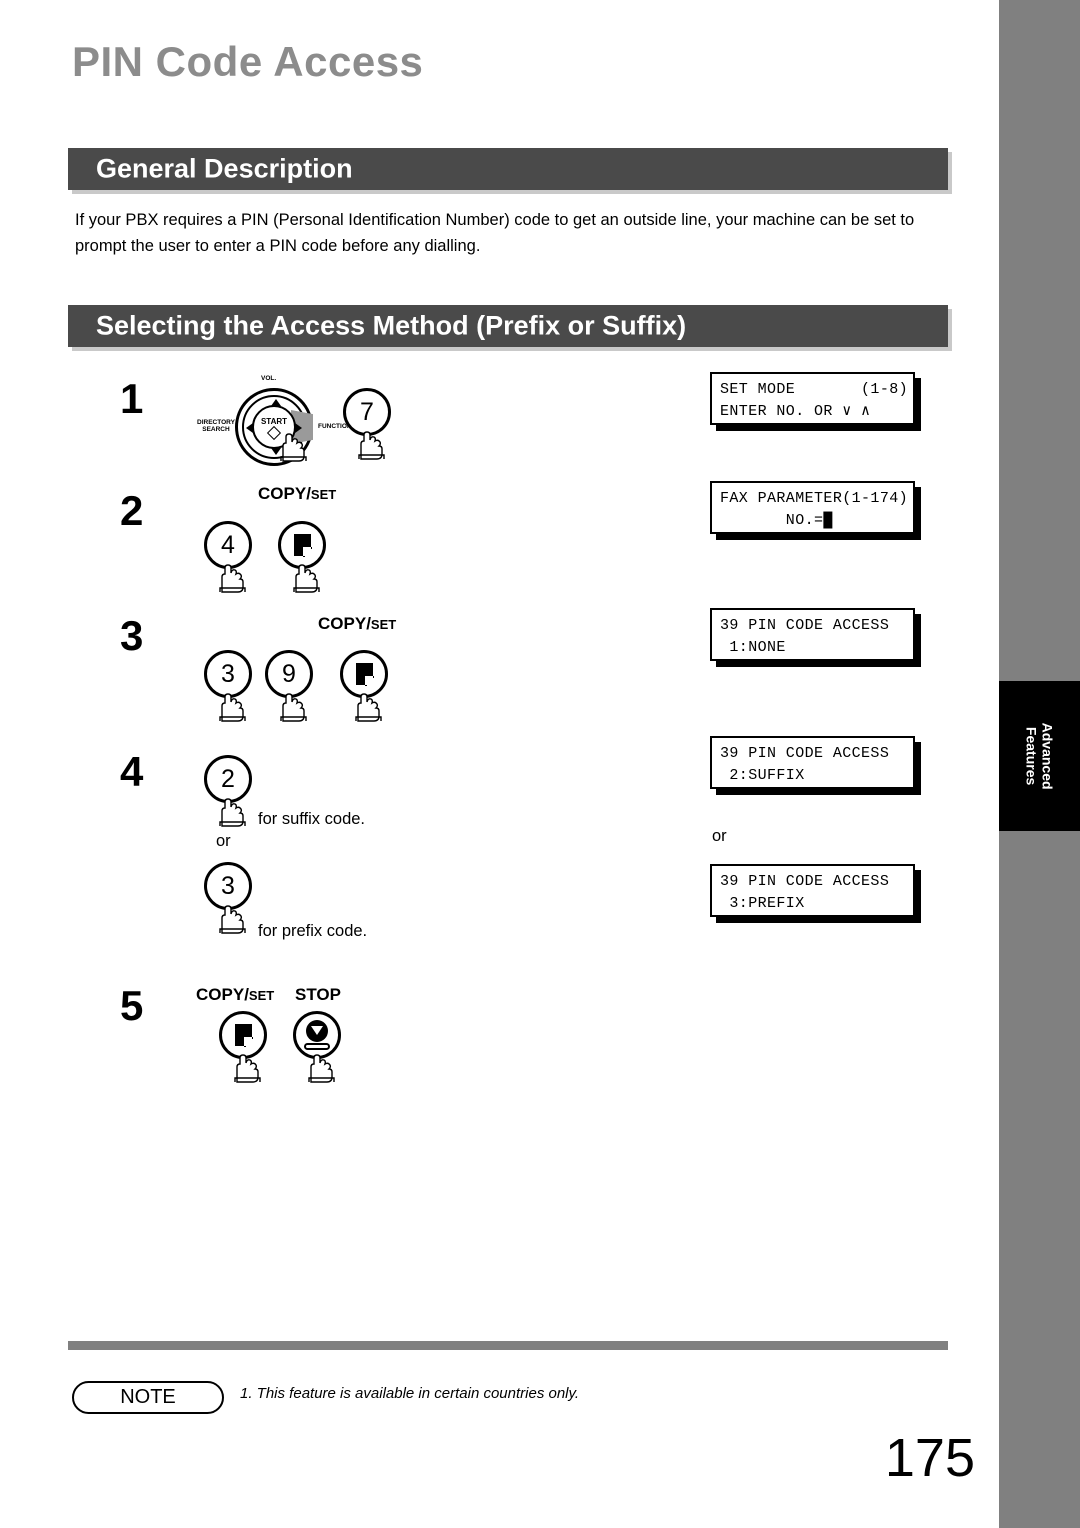  I want to click on key-4: 4, so click(228, 545).